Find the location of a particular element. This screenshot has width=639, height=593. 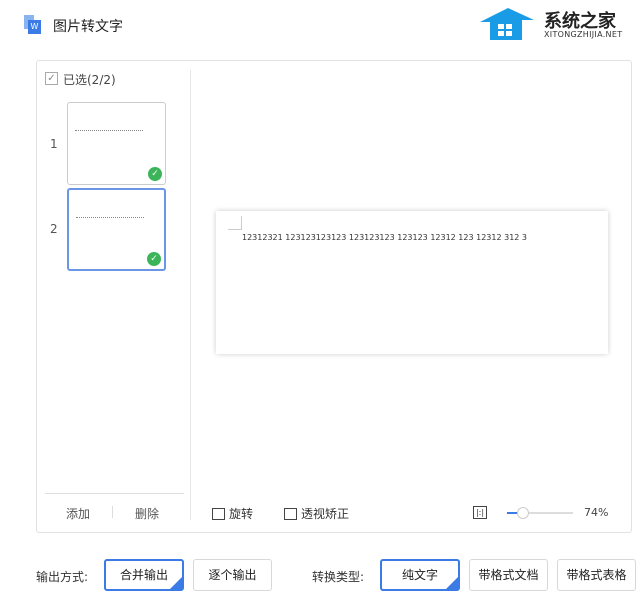

add-button: 添加 is located at coordinates (78, 513).